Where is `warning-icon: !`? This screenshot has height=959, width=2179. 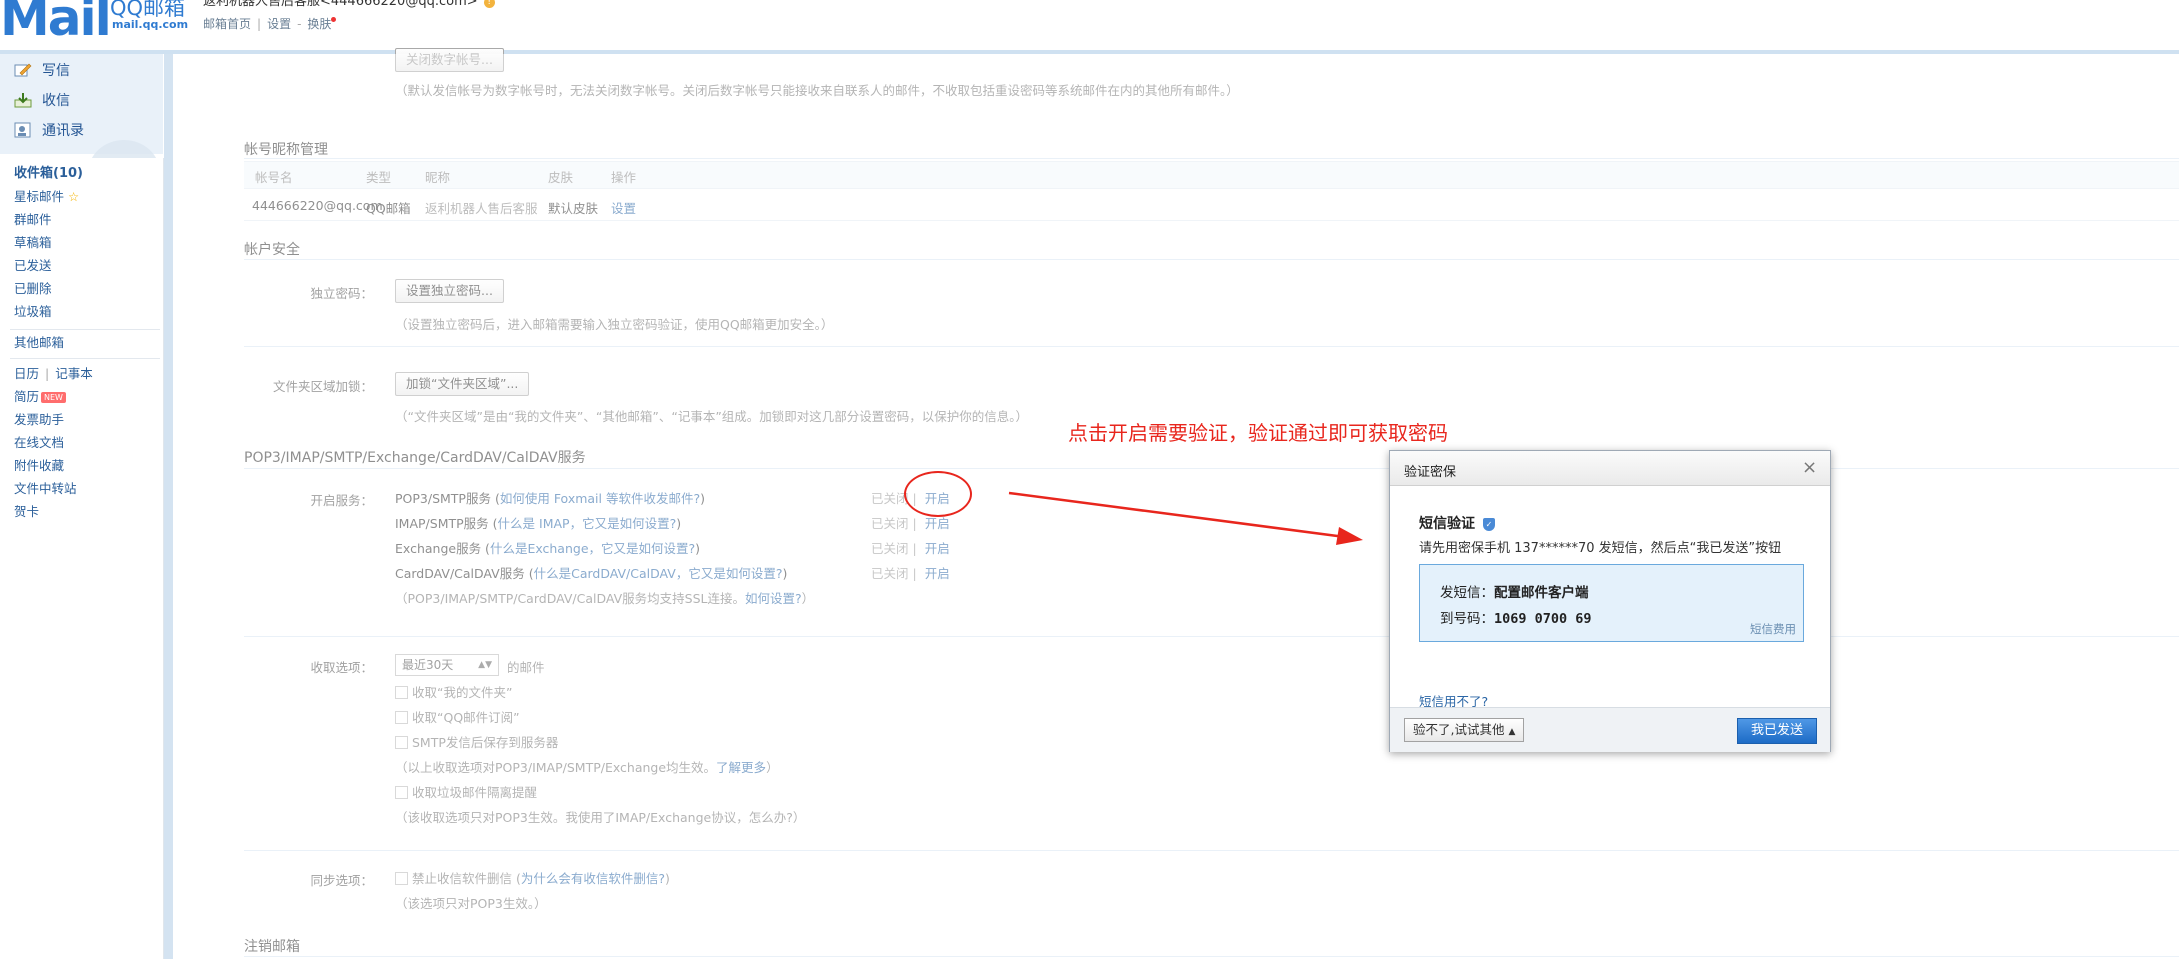
warning-icon: ! is located at coordinates (489, 4).